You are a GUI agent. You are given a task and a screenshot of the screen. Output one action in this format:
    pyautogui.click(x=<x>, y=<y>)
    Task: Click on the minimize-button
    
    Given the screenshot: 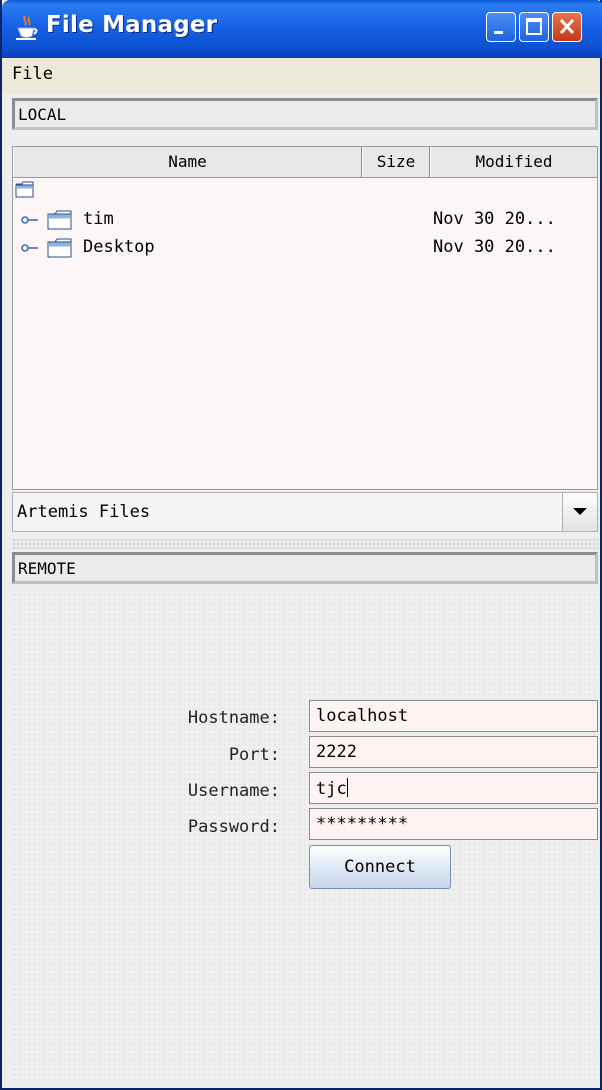 What is the action you would take?
    pyautogui.click(x=501, y=27)
    